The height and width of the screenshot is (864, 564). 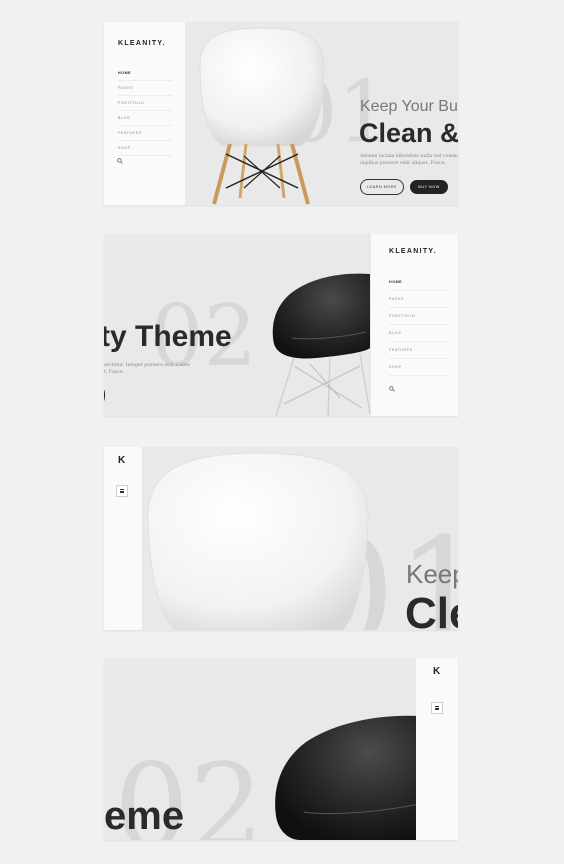 I want to click on buy-now-button: BUY NOW, so click(x=429, y=187).